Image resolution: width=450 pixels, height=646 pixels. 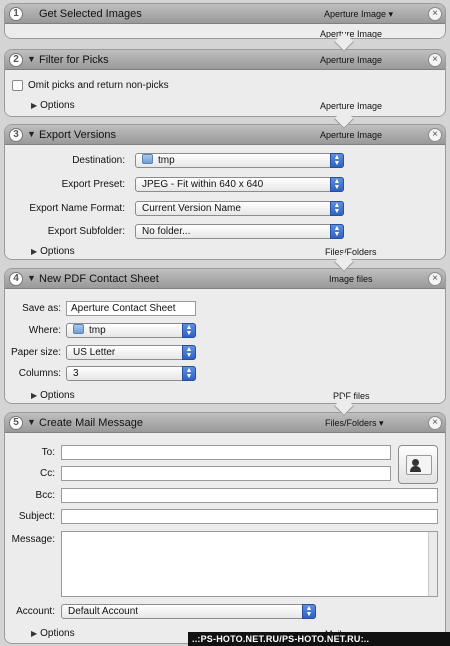 I want to click on account-popup: Default Account ▲ ▼, so click(x=188, y=611).